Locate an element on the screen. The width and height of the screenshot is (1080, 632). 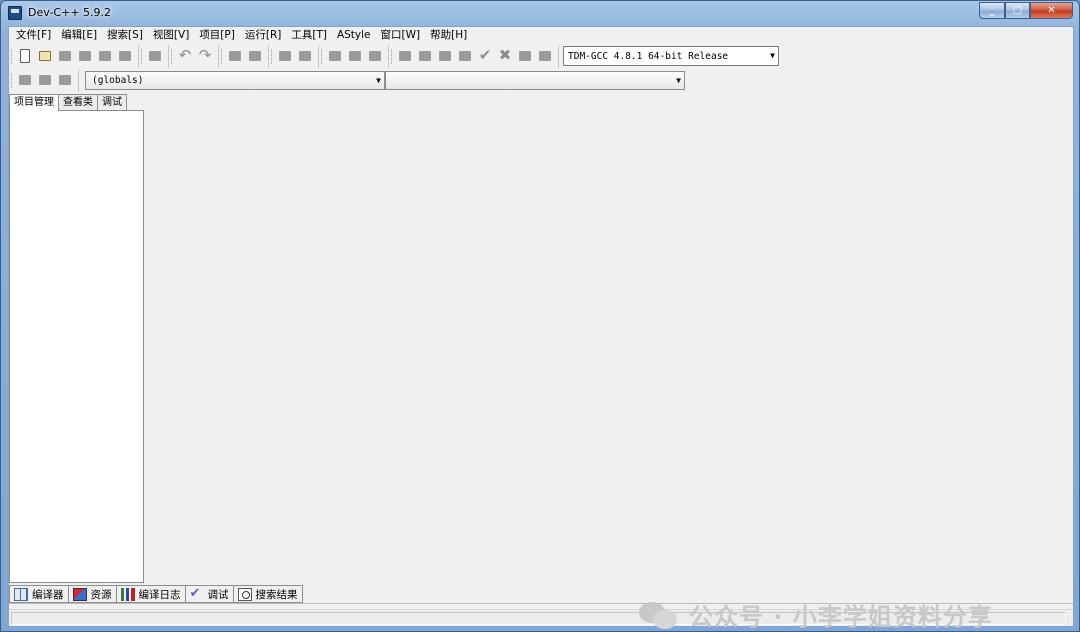
watermark: 公众号 · 小李学姐资料分享 is located at coordinates (816, 614).